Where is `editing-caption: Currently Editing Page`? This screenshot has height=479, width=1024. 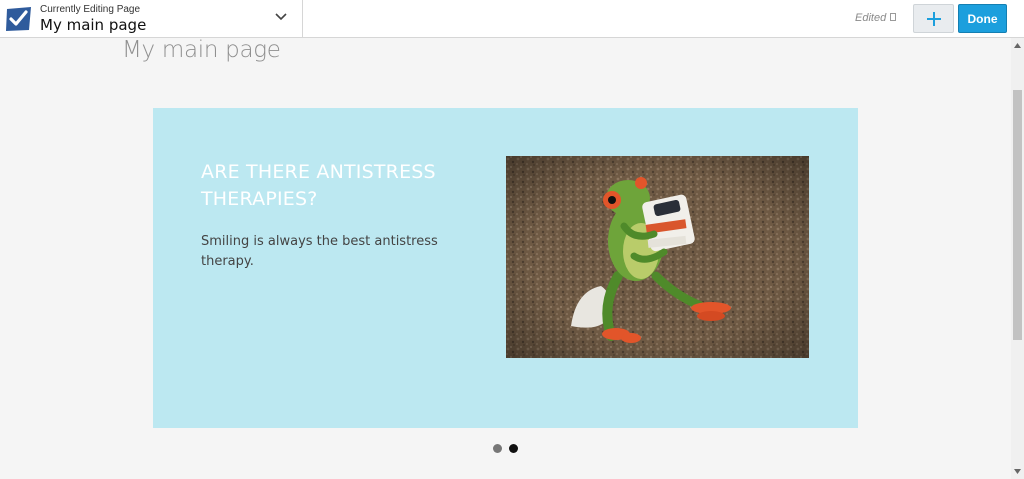 editing-caption: Currently Editing Page is located at coordinates (90, 9).